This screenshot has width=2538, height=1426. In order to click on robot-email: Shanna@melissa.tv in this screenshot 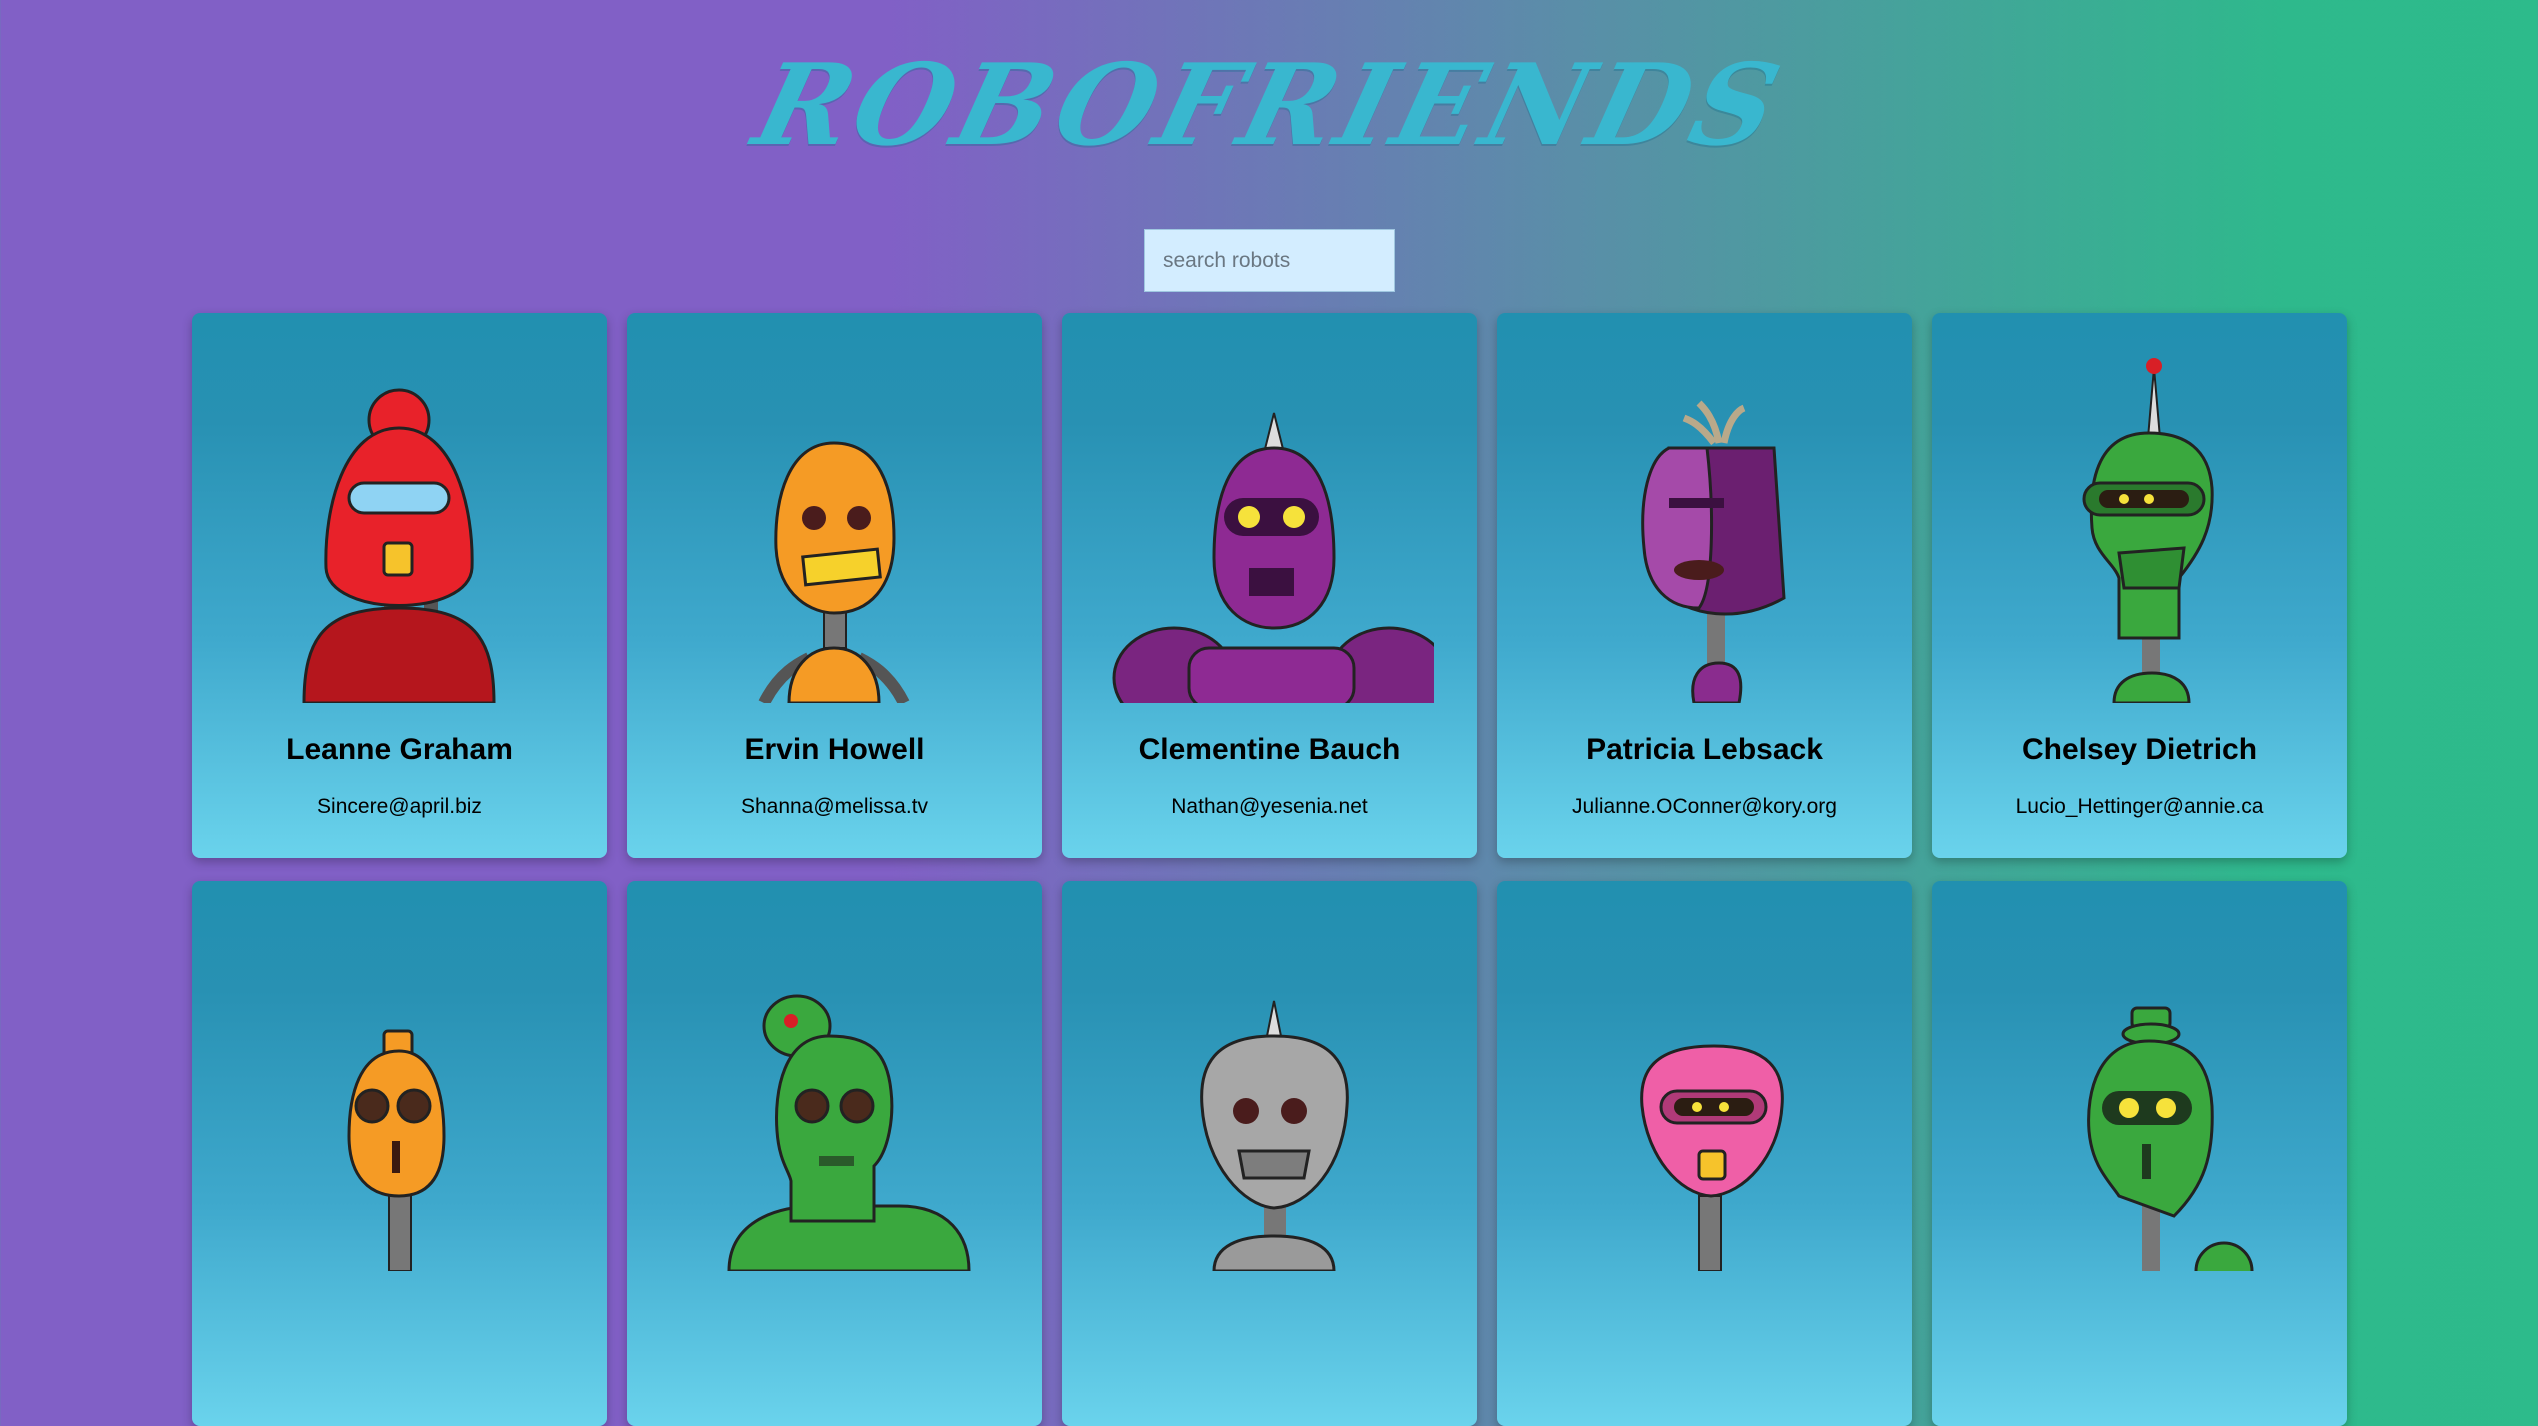, I will do `click(834, 806)`.